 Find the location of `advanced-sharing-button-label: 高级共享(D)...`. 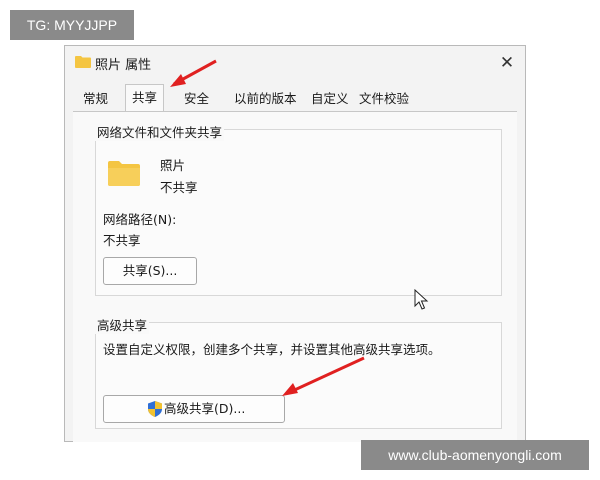

advanced-sharing-button-label: 高级共享(D)... is located at coordinates (205, 408).